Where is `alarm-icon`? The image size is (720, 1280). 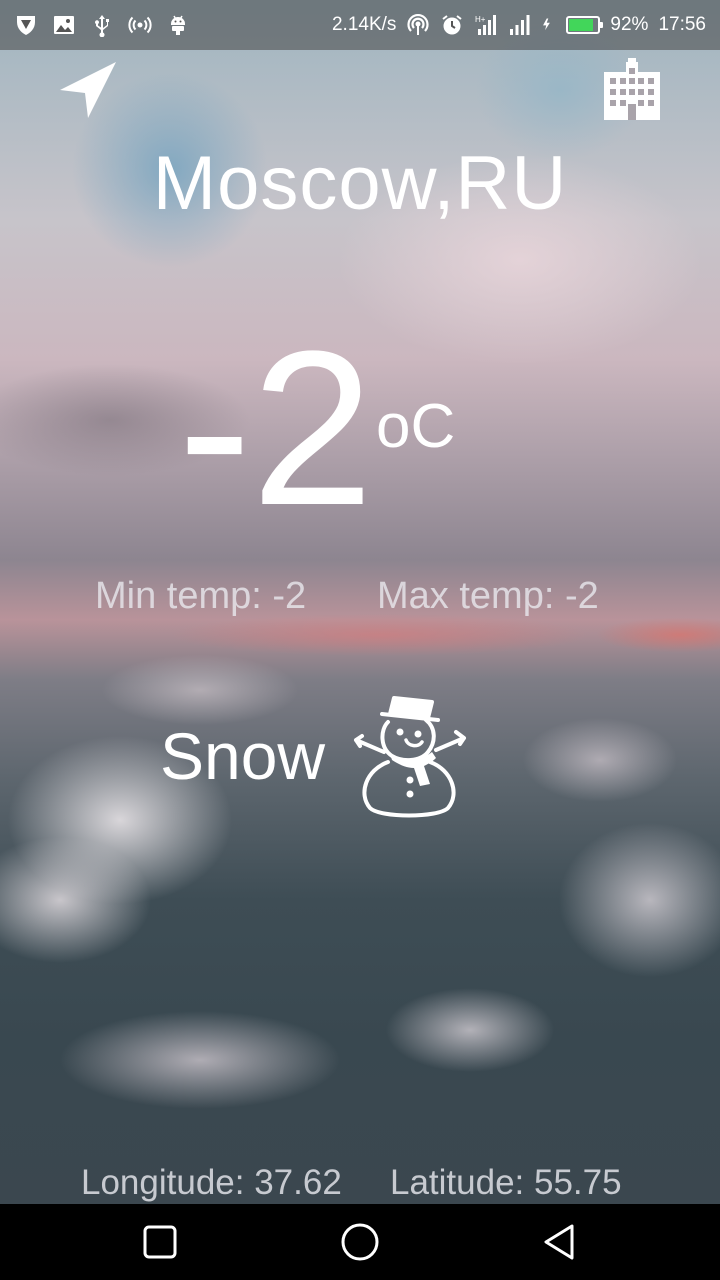
alarm-icon is located at coordinates (452, 25).